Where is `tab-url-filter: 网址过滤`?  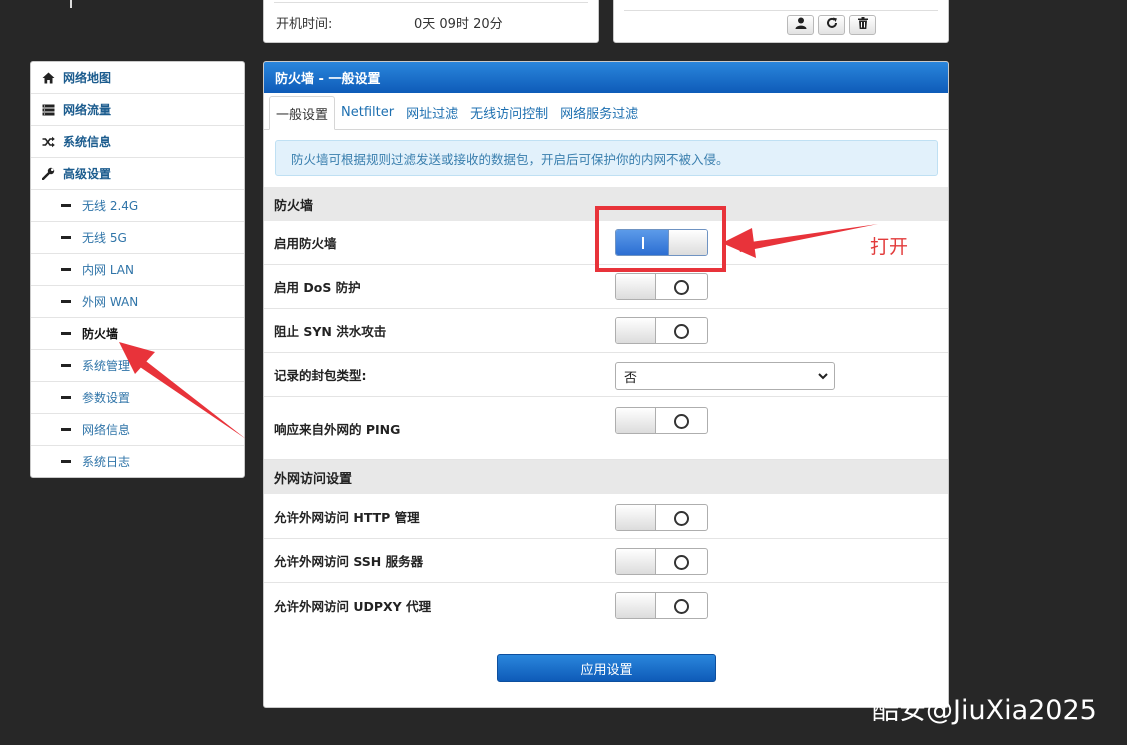 tab-url-filter: 网址过滤 is located at coordinates (432, 112).